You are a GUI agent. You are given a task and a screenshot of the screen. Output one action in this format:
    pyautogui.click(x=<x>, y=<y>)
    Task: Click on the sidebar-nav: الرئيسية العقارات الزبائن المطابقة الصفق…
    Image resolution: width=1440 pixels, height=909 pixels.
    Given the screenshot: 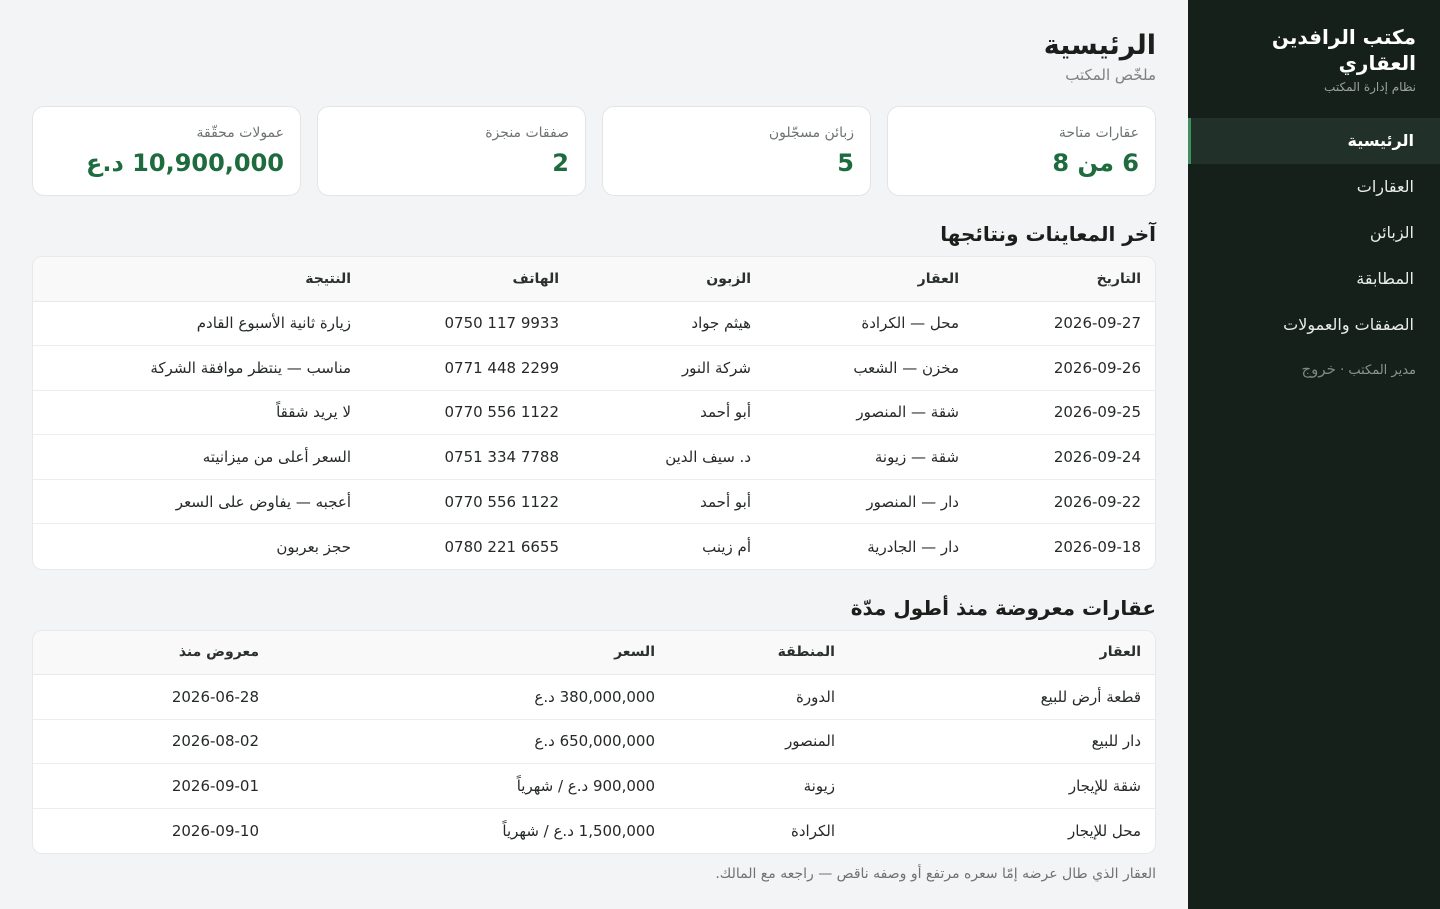 What is the action you would take?
    pyautogui.click(x=1314, y=233)
    